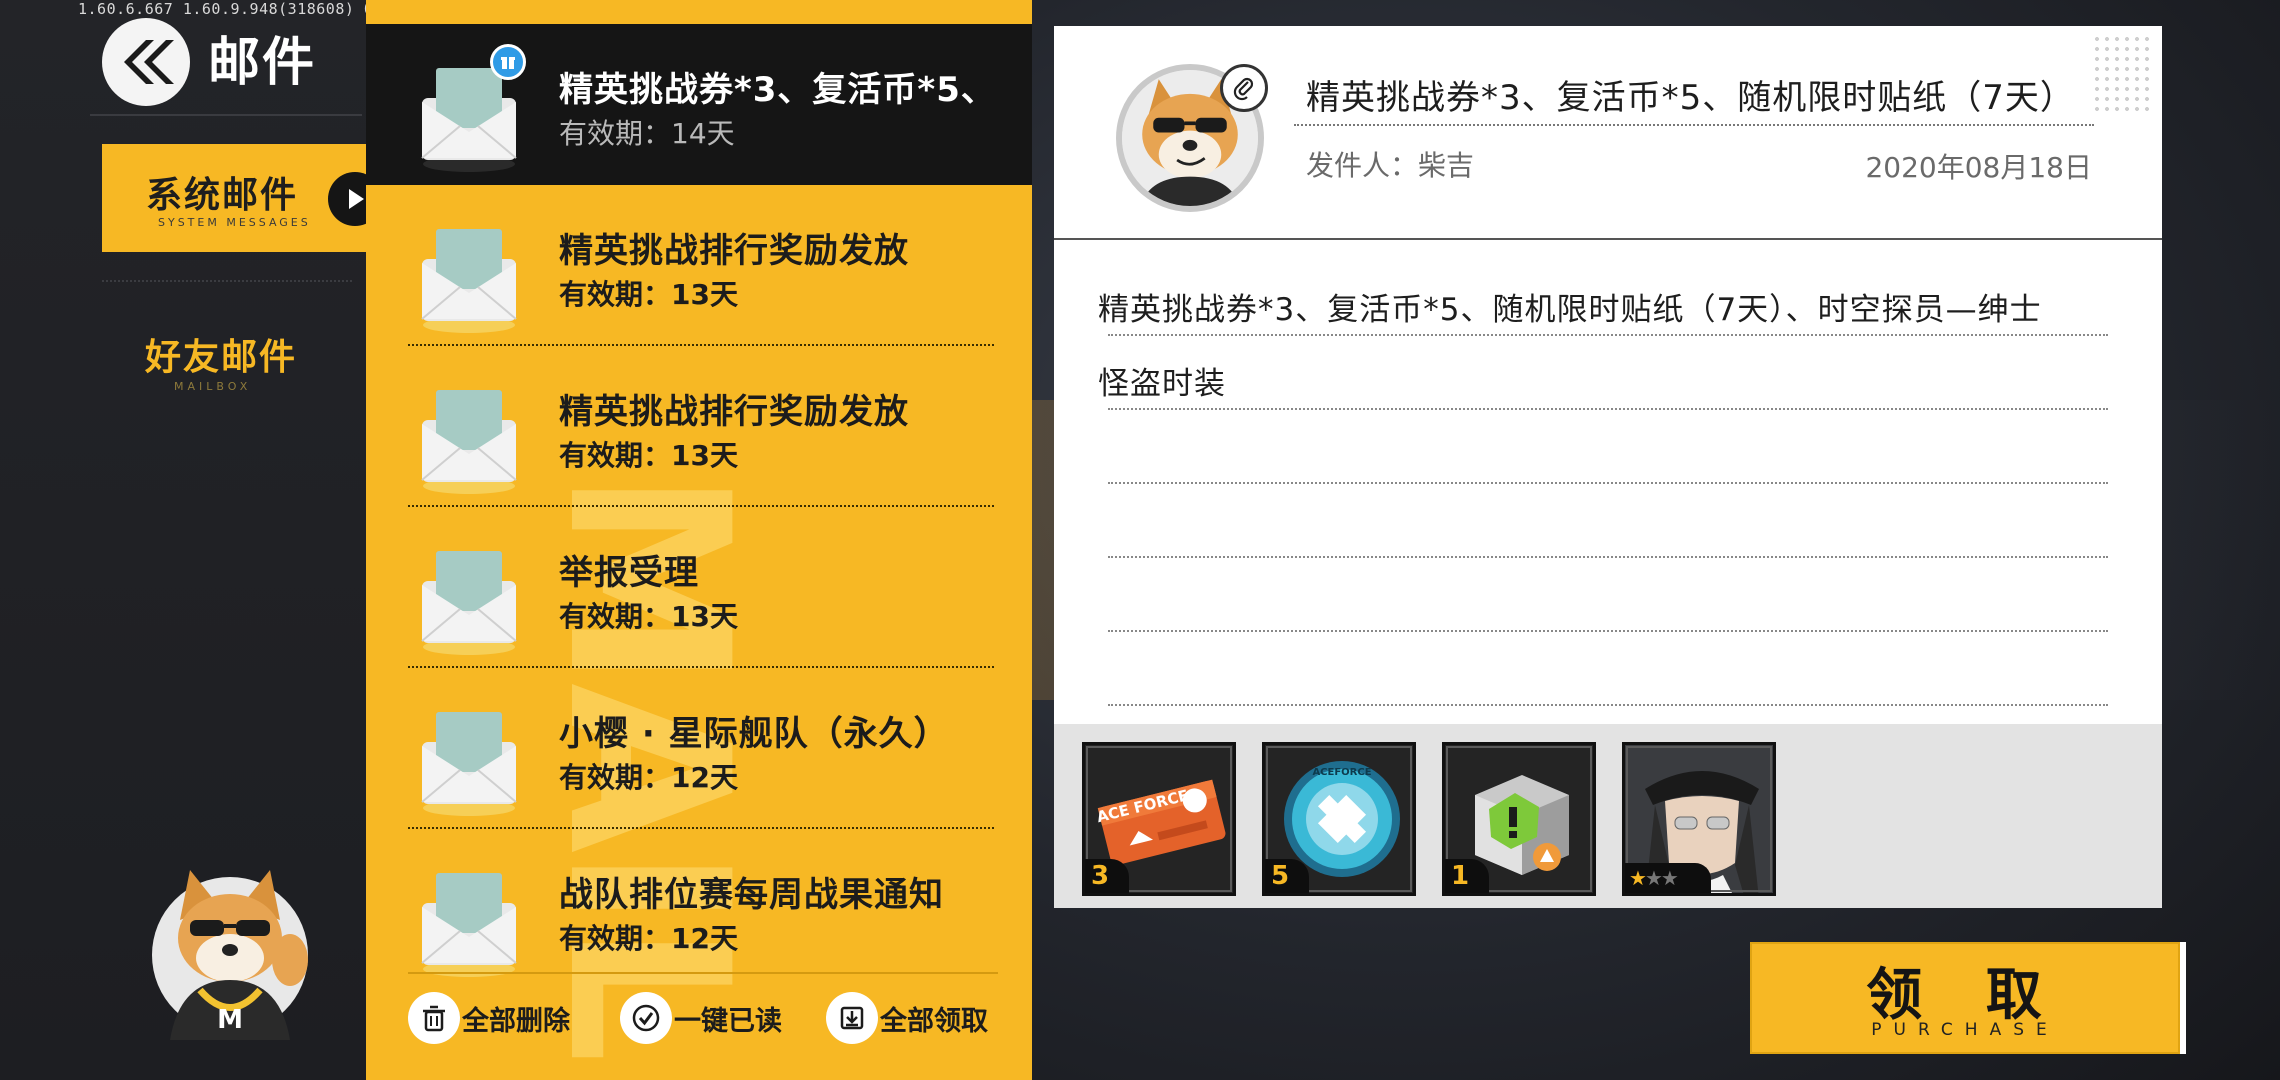  I want to click on tab-label: 系统邮件, so click(222, 195).